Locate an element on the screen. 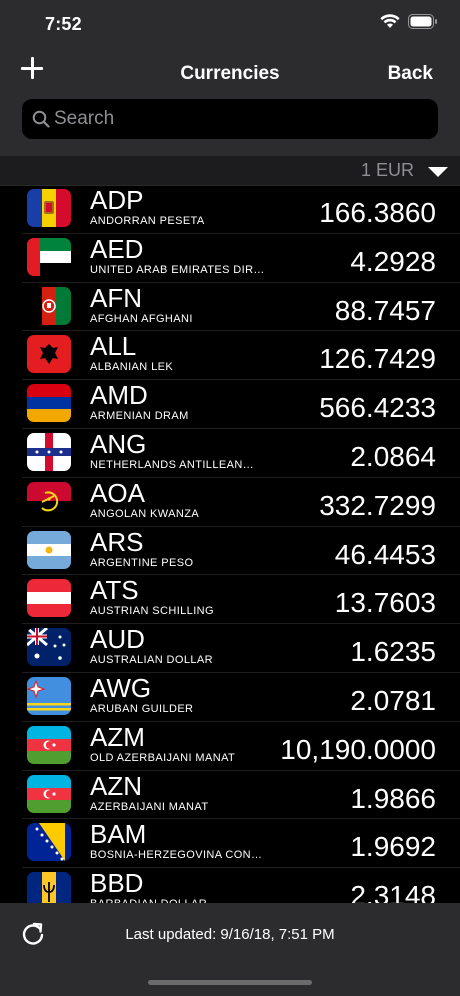 The height and width of the screenshot is (996, 460). base-currency-label: 1 EUR is located at coordinates (387, 170).